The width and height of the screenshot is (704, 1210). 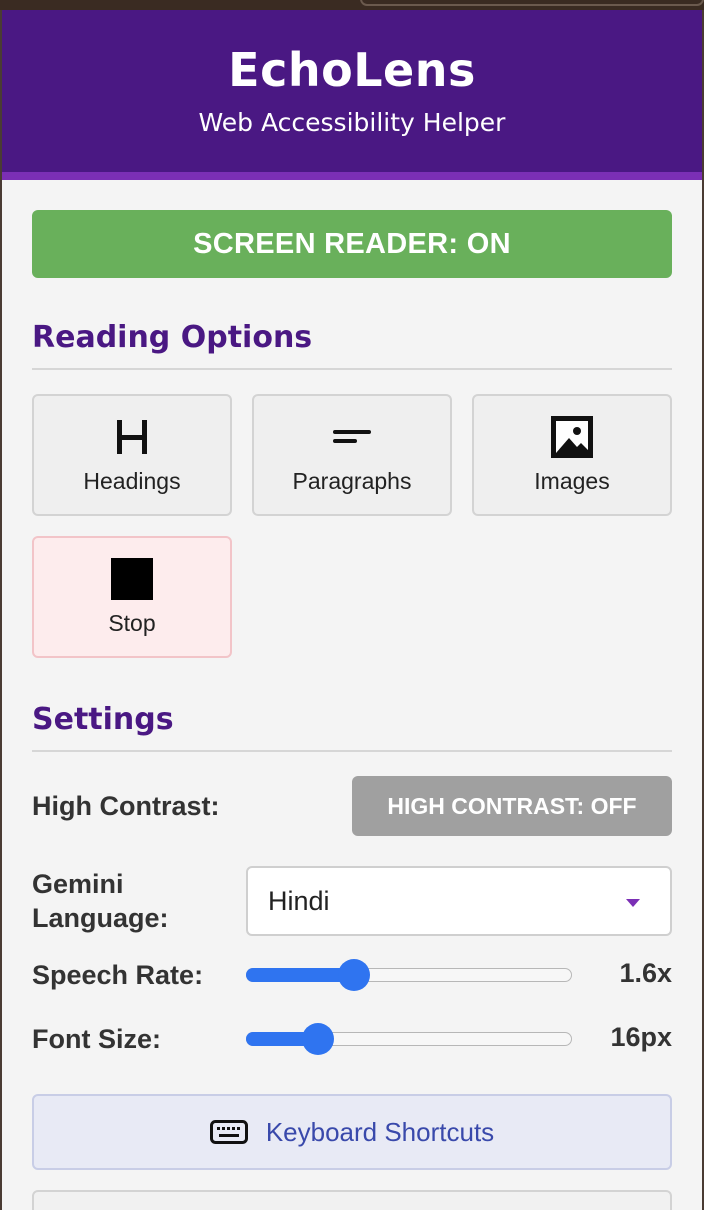 I want to click on reading-options-title: Reading Options, so click(x=172, y=337).